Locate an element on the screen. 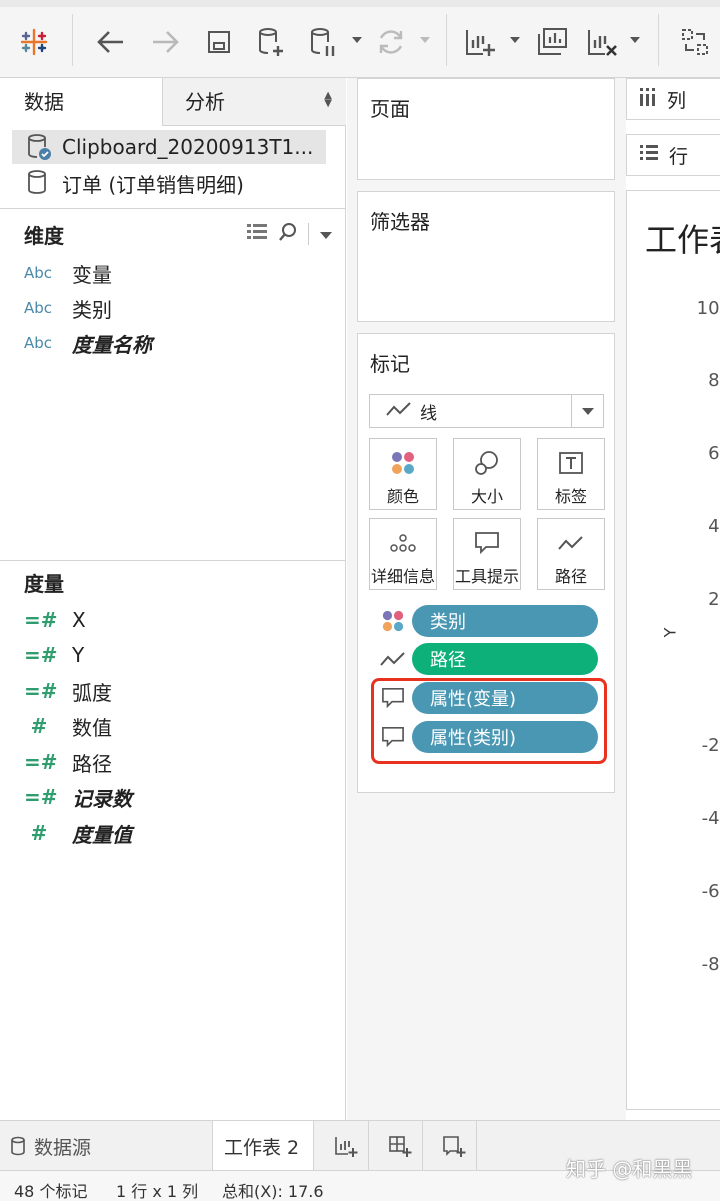  line-mark-icon is located at coordinates (399, 411).